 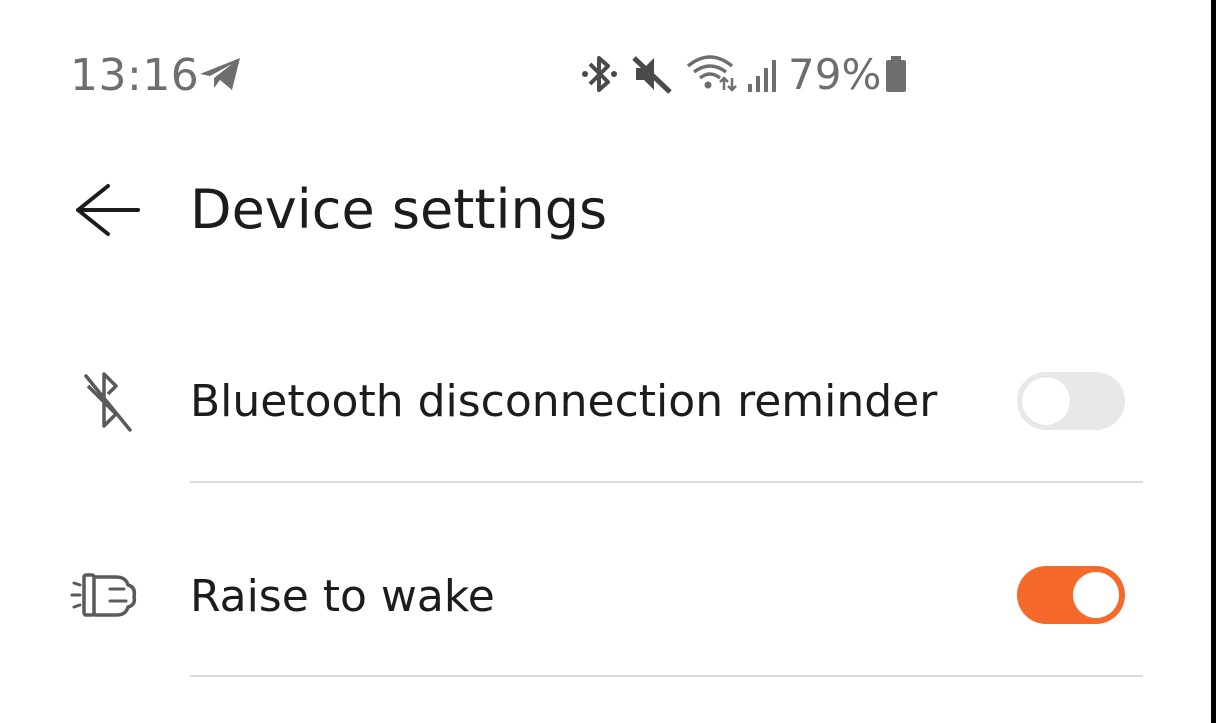 What do you see at coordinates (896, 74) in the screenshot?
I see `battery-icon` at bounding box center [896, 74].